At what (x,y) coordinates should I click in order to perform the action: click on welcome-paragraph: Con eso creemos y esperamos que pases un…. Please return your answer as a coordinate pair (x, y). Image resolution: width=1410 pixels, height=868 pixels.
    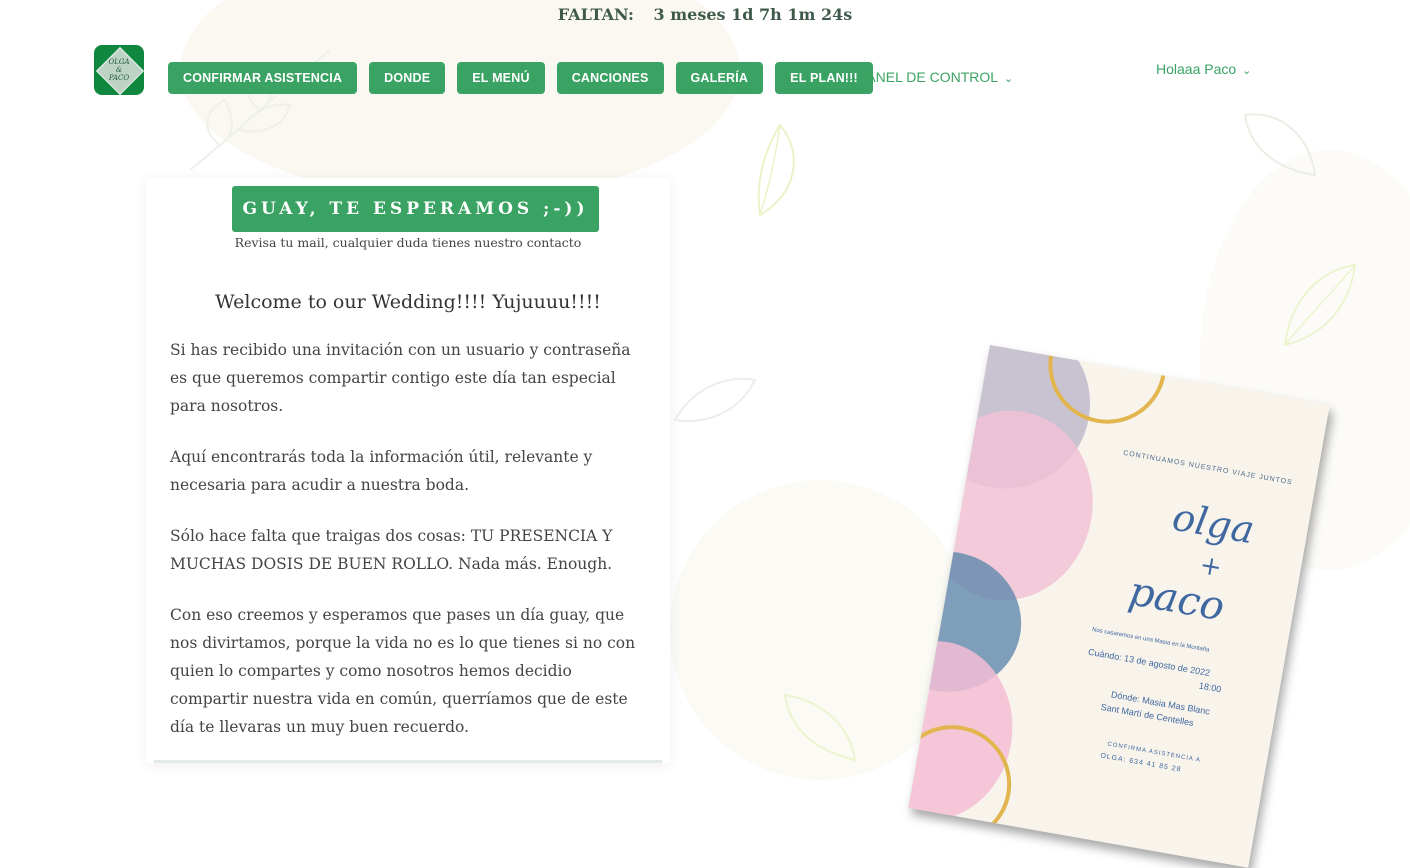
    Looking at the image, I should click on (403, 671).